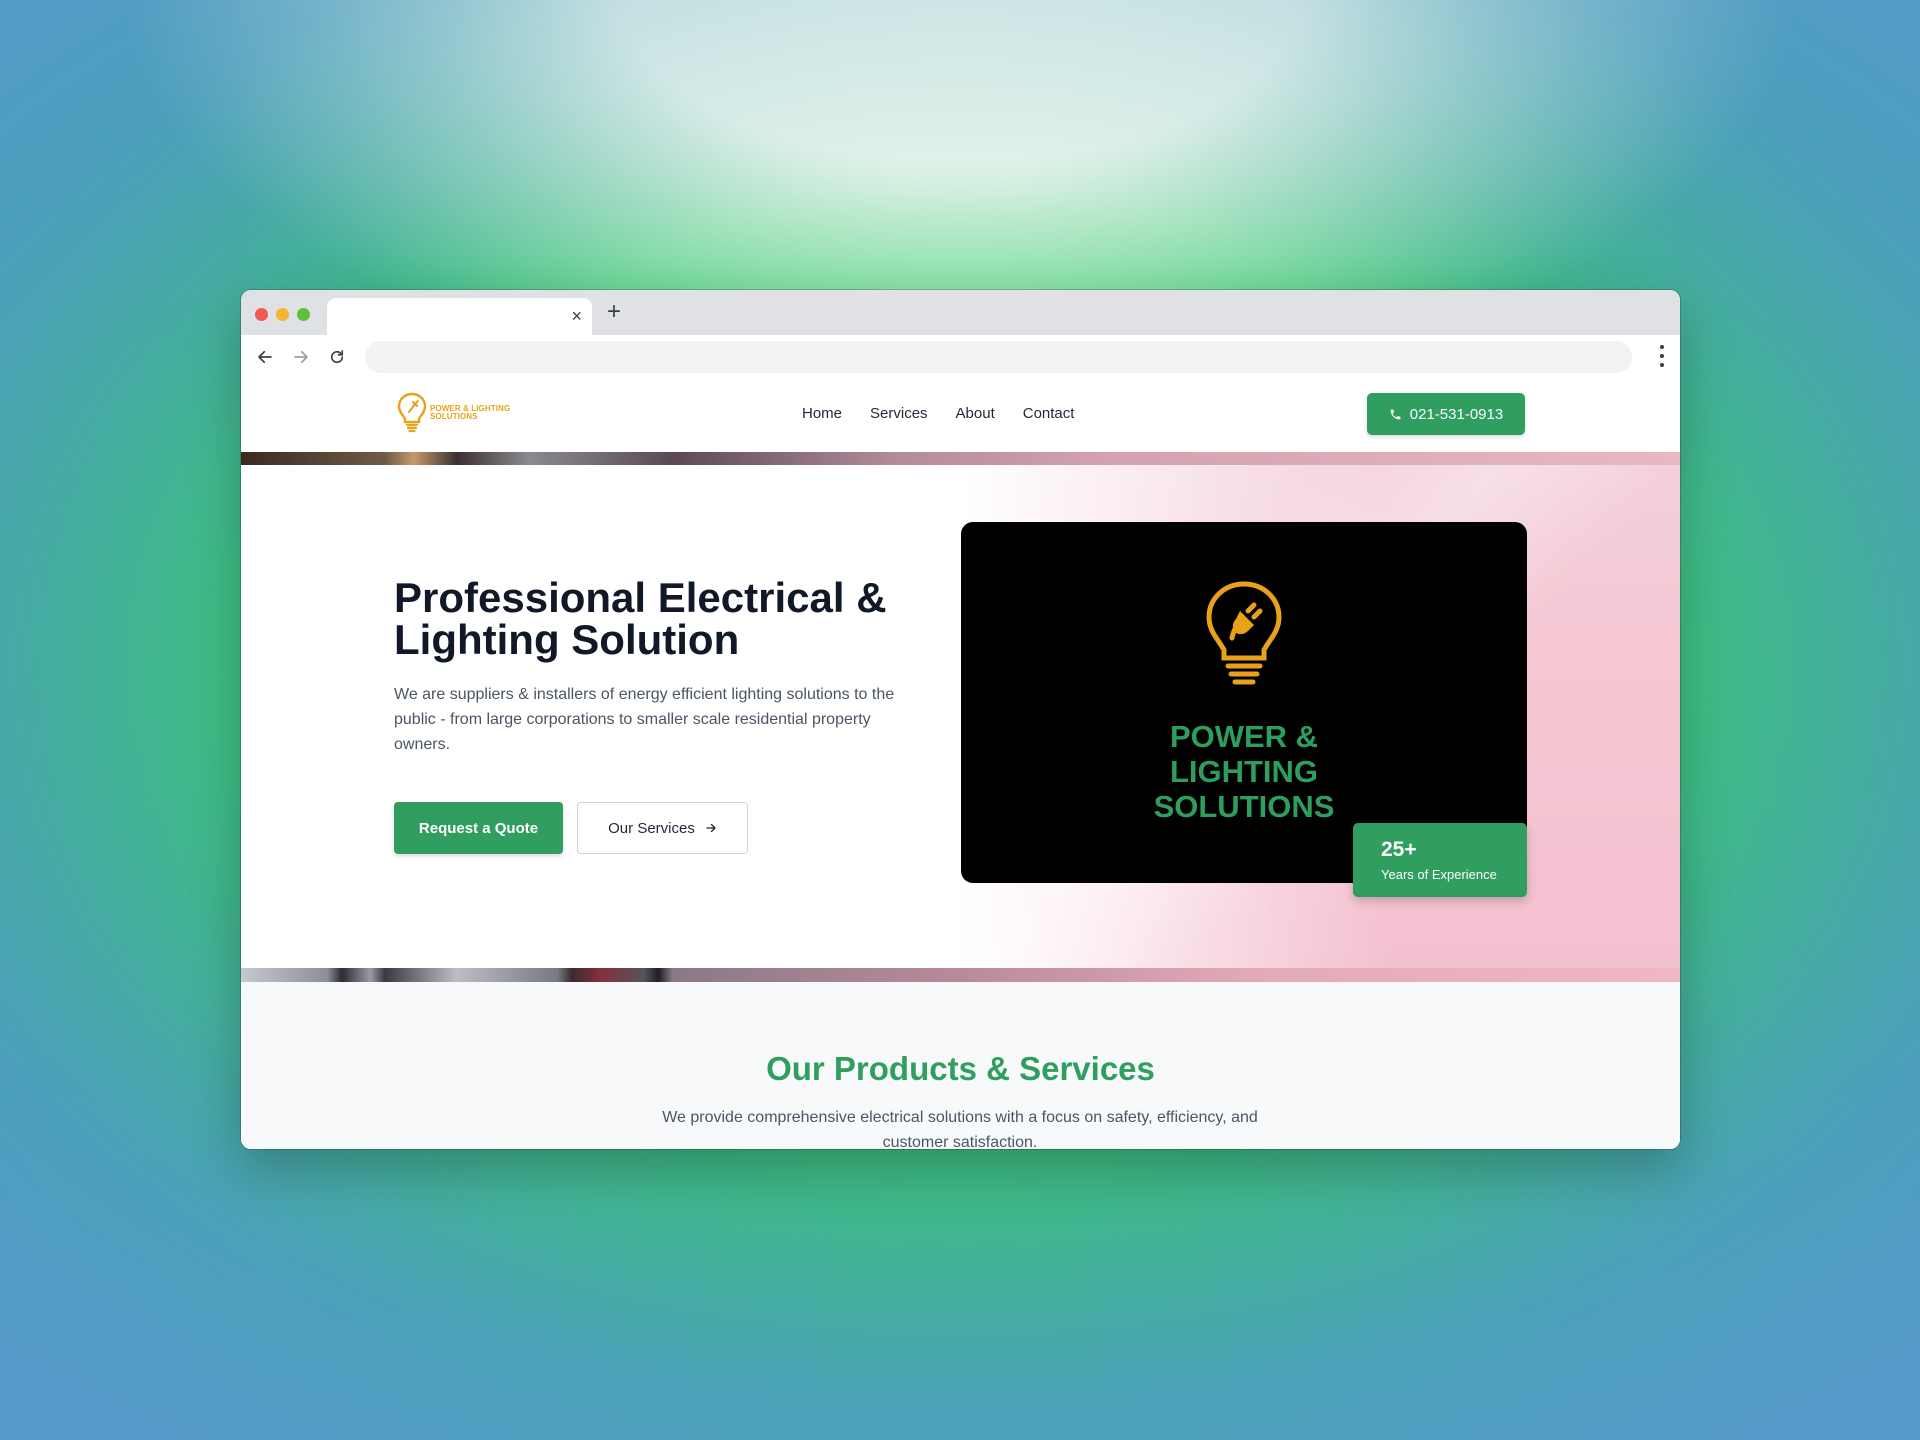  What do you see at coordinates (711, 828) in the screenshot?
I see `arrow-right-icon` at bounding box center [711, 828].